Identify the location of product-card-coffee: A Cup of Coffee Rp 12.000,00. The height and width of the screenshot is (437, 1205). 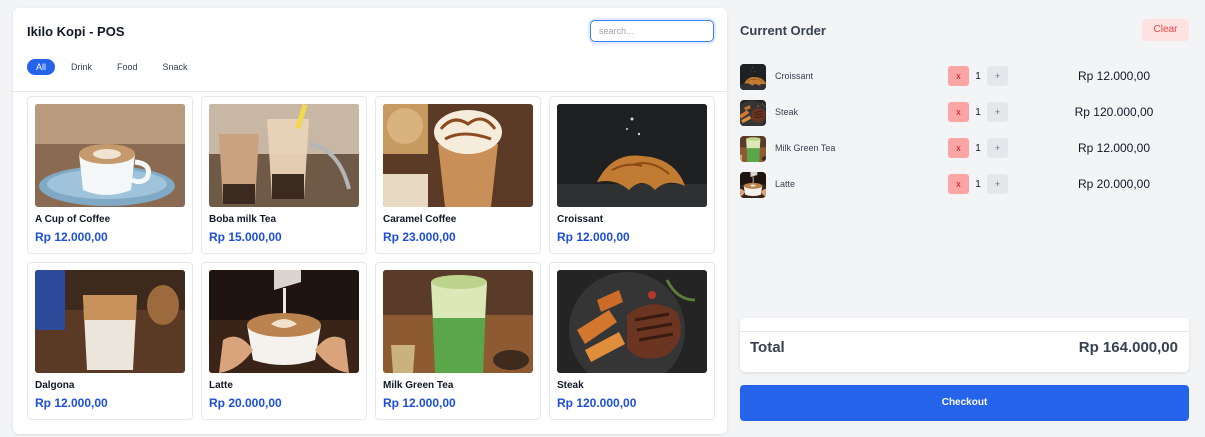
(110, 175).